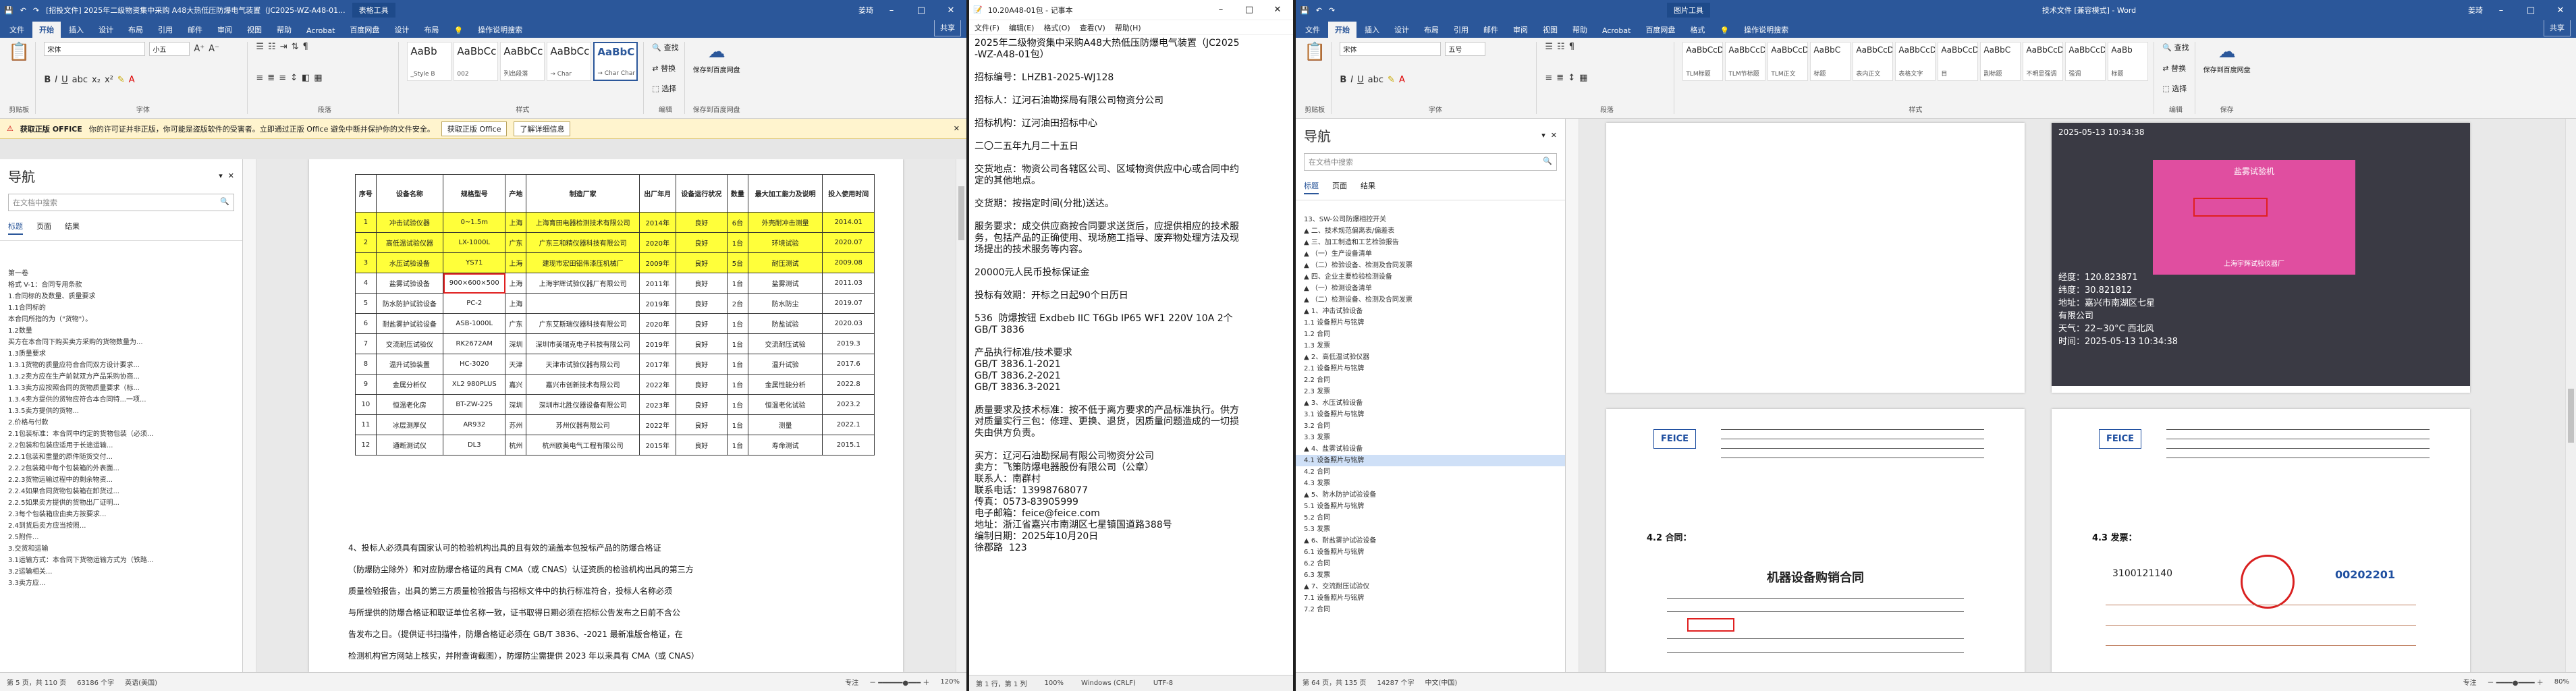 The image size is (2576, 691). What do you see at coordinates (1549, 47) in the screenshot?
I see `bullets-icon: ☰` at bounding box center [1549, 47].